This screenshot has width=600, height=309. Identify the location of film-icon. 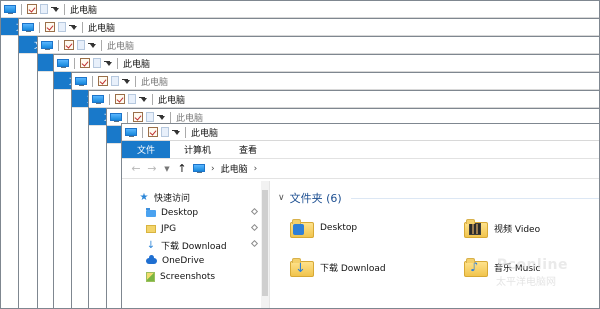
(475, 229).